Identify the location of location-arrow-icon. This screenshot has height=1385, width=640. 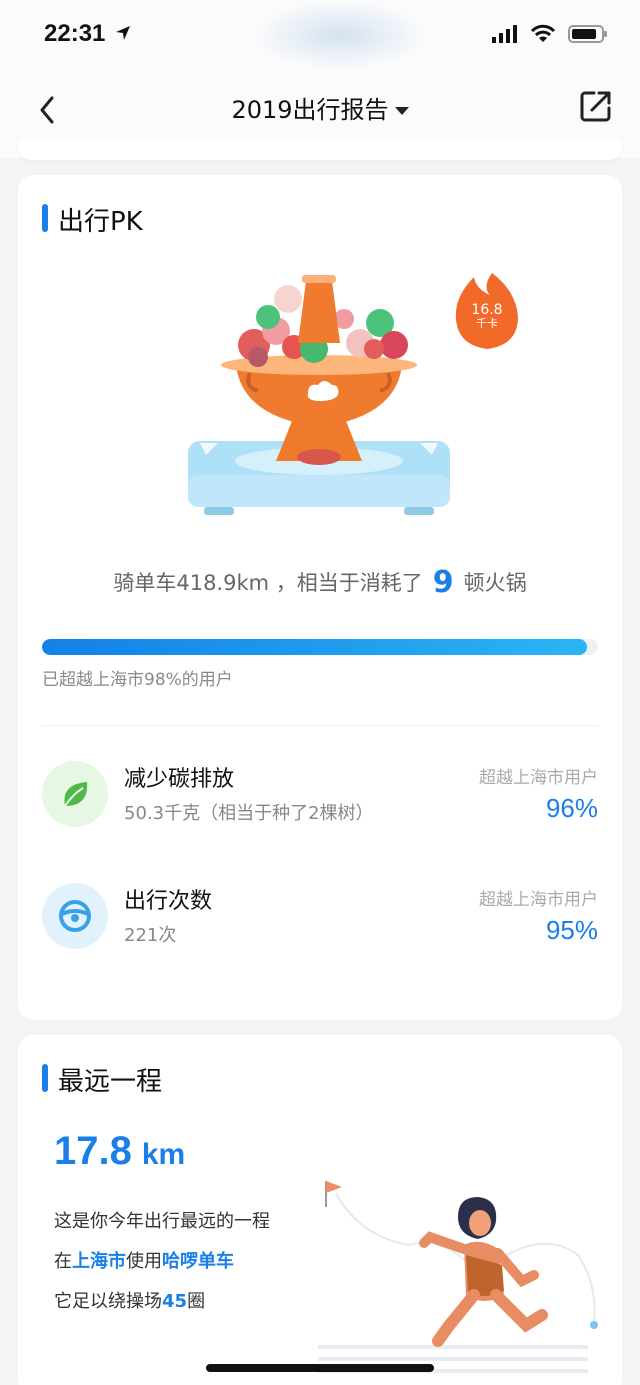
(123, 33).